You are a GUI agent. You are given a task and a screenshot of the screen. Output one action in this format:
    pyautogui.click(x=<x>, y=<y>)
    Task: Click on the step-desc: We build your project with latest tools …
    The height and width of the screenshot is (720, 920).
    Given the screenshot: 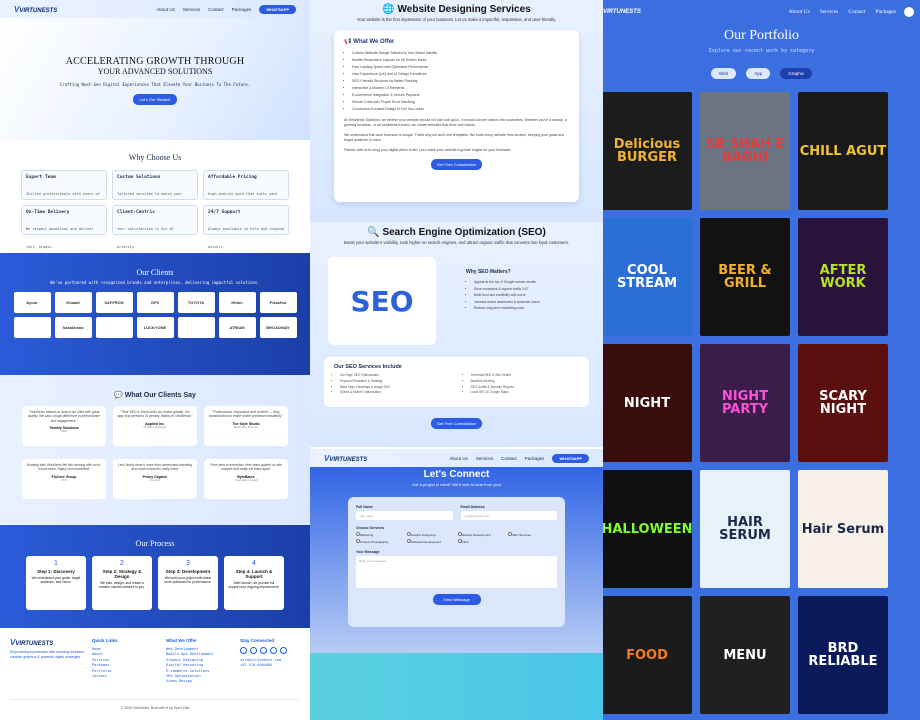 What is the action you would take?
    pyautogui.click(x=188, y=580)
    